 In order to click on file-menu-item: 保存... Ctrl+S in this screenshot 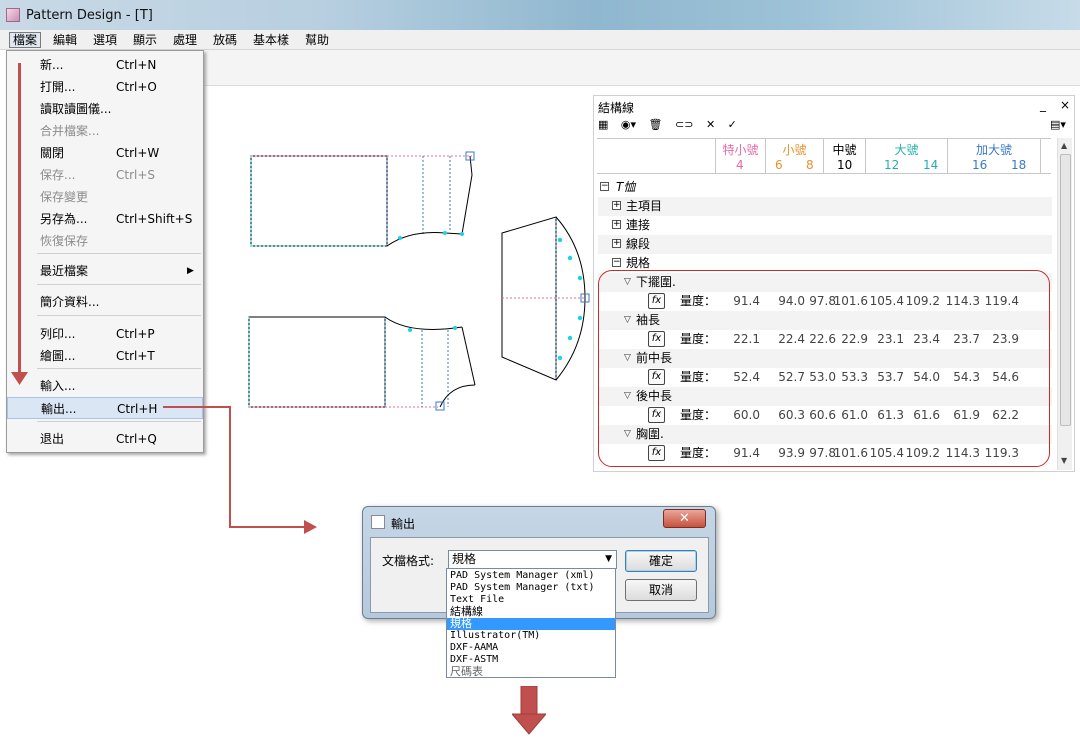, I will do `click(105, 175)`.